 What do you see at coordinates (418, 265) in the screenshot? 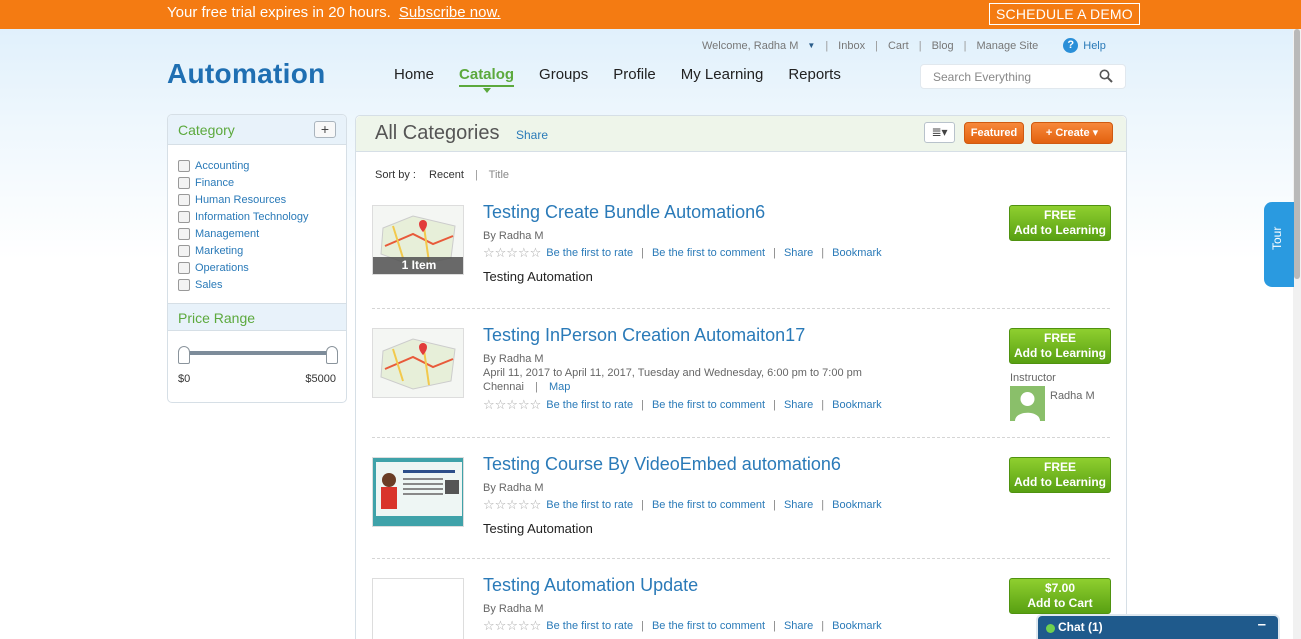
I see `item-count-badge: 1 Item` at bounding box center [418, 265].